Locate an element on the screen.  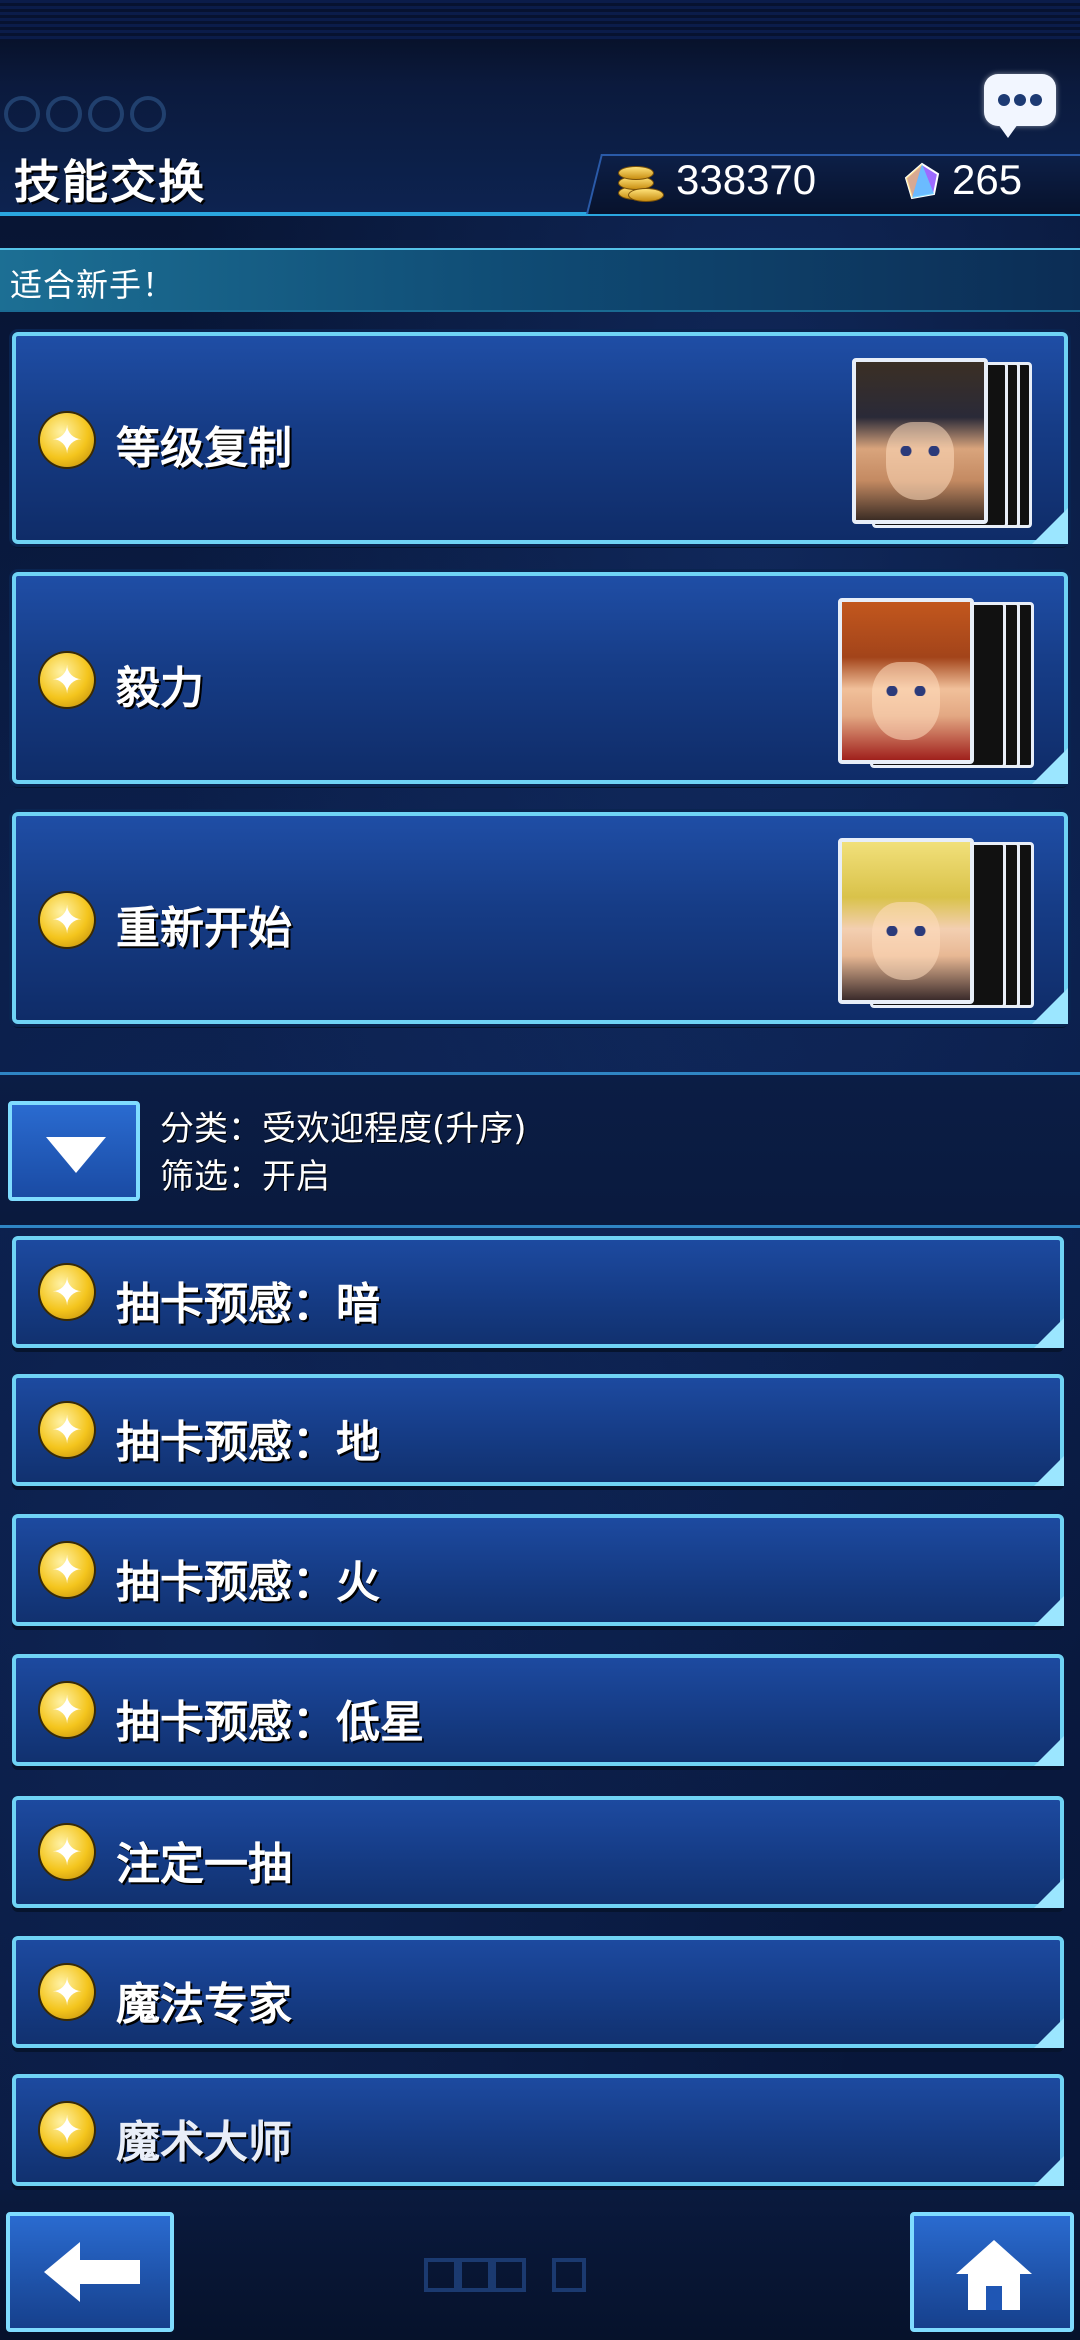
skill-list-item: 抽卡预感：地 is located at coordinates (538, 1430).